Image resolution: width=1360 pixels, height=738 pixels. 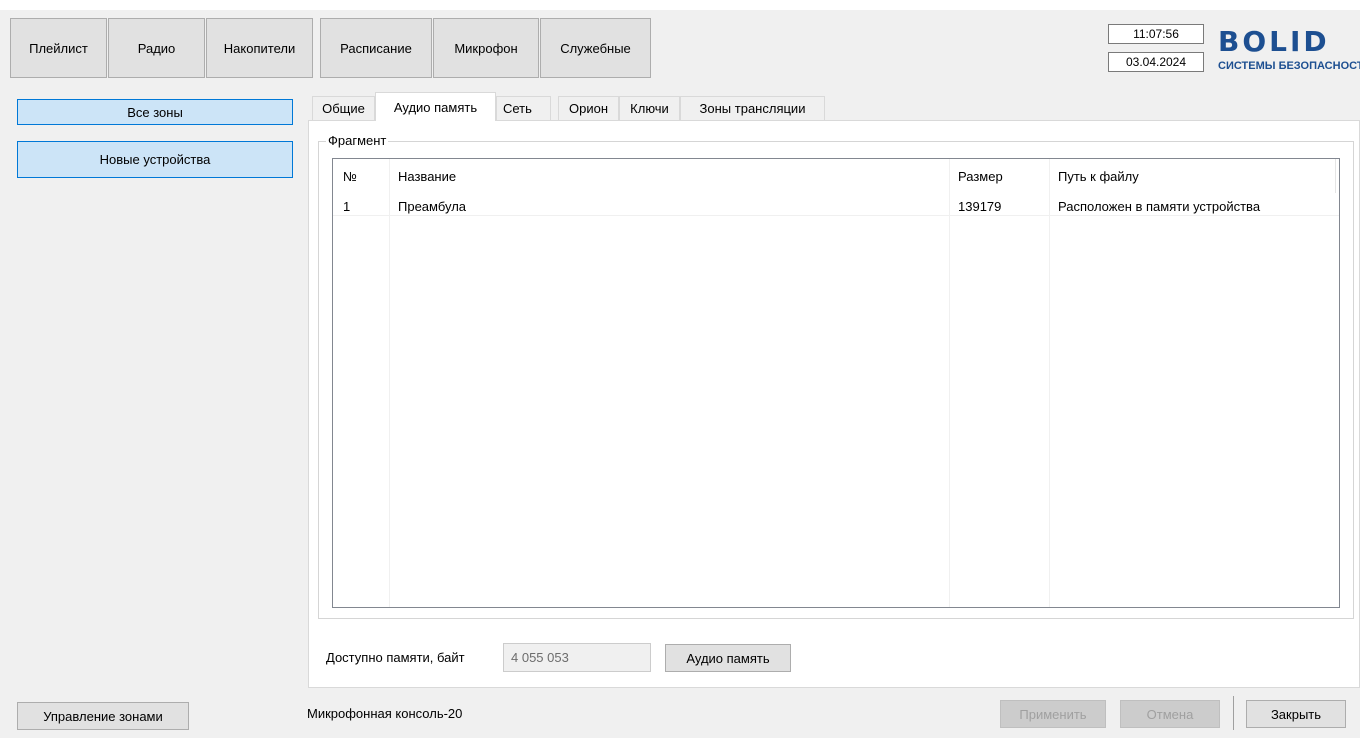 What do you see at coordinates (728, 658) in the screenshot?
I see `audio-memory-button: Аудио память` at bounding box center [728, 658].